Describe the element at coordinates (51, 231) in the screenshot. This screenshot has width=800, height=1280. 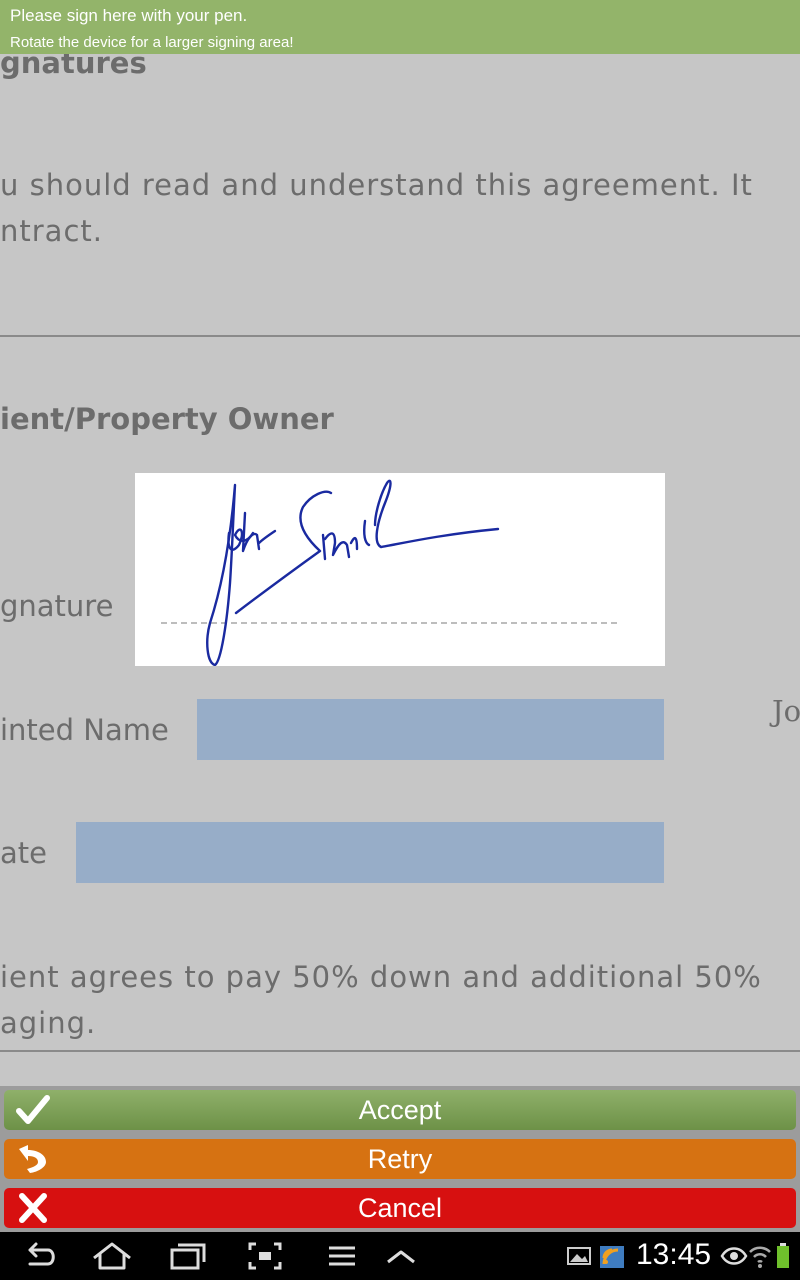
I see `agreement-text-line-2: ntract.` at that location.